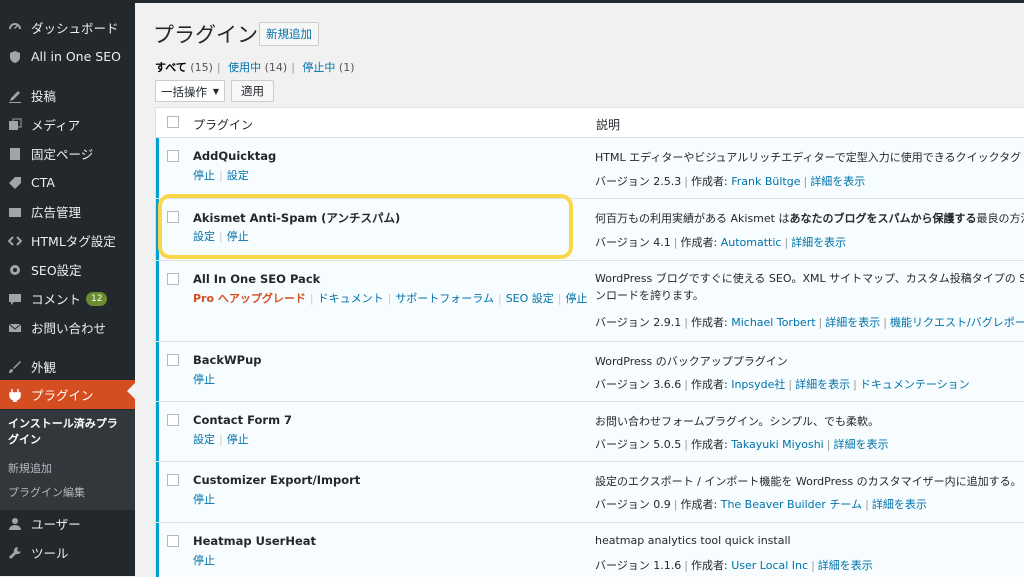 This screenshot has width=1024, height=577. What do you see at coordinates (67, 124) in the screenshot?
I see `sidebar-item-media: メディア` at bounding box center [67, 124].